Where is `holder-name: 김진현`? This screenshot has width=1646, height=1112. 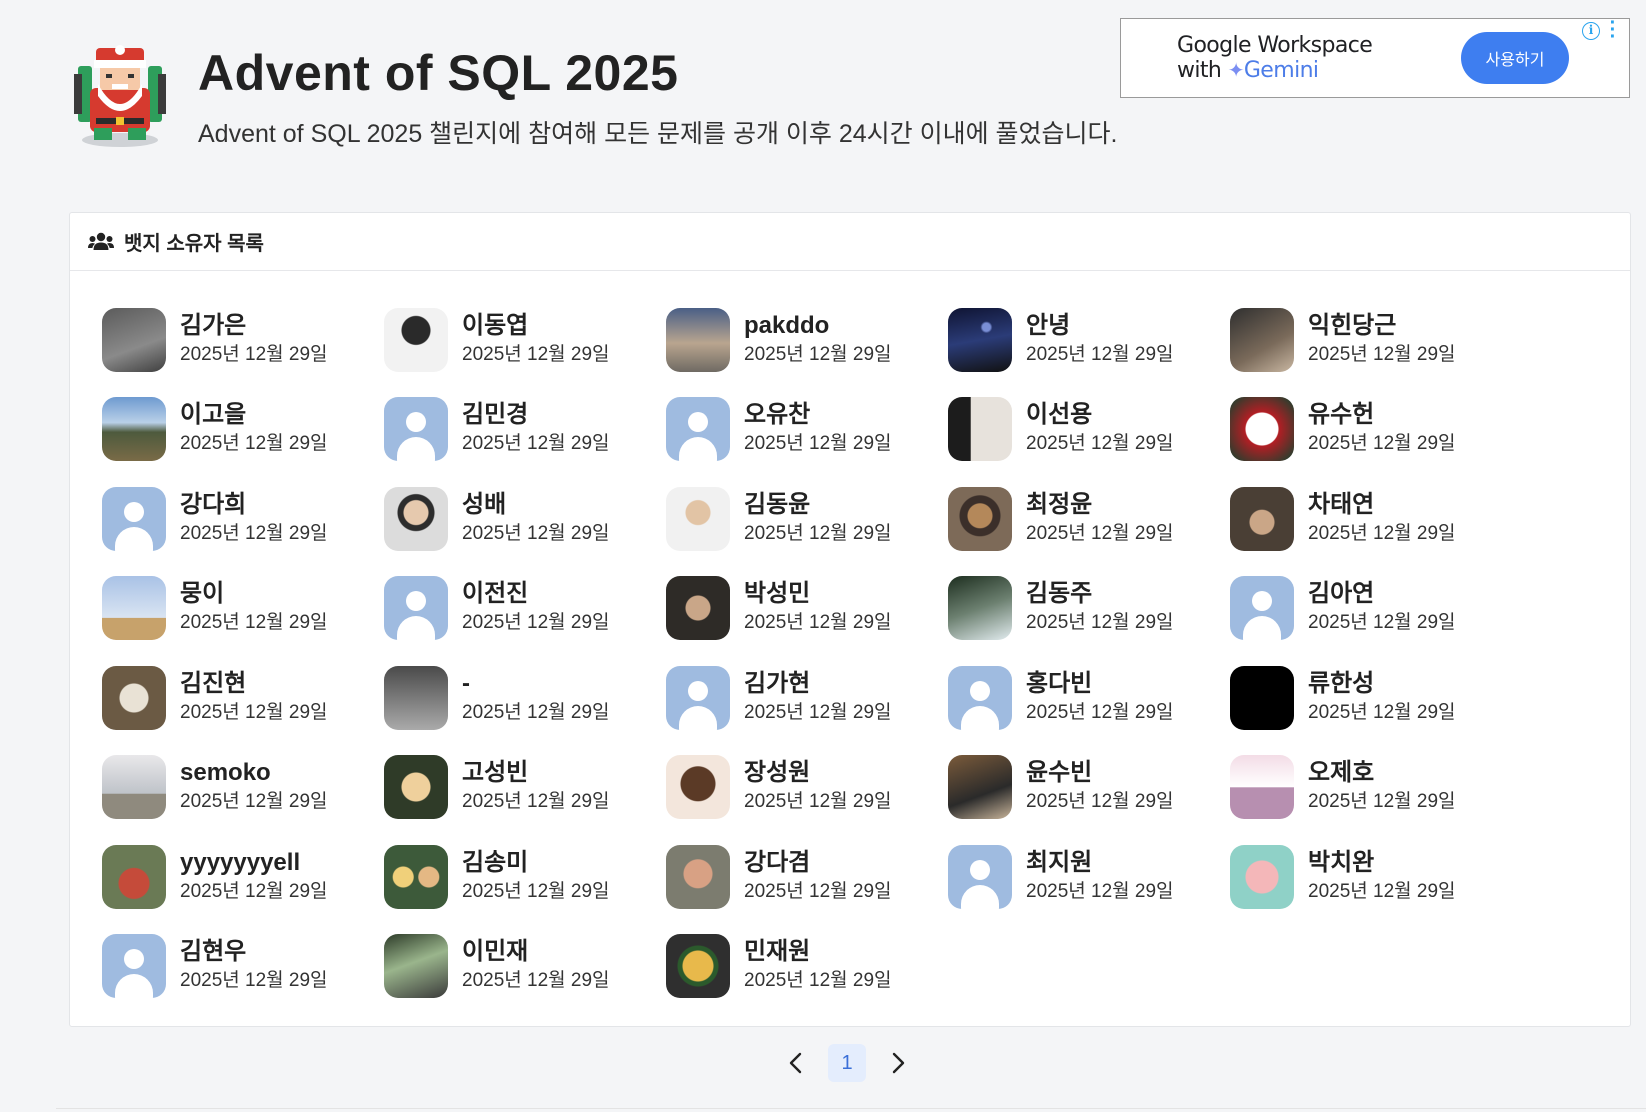
holder-name: 김진현 is located at coordinates (254, 684).